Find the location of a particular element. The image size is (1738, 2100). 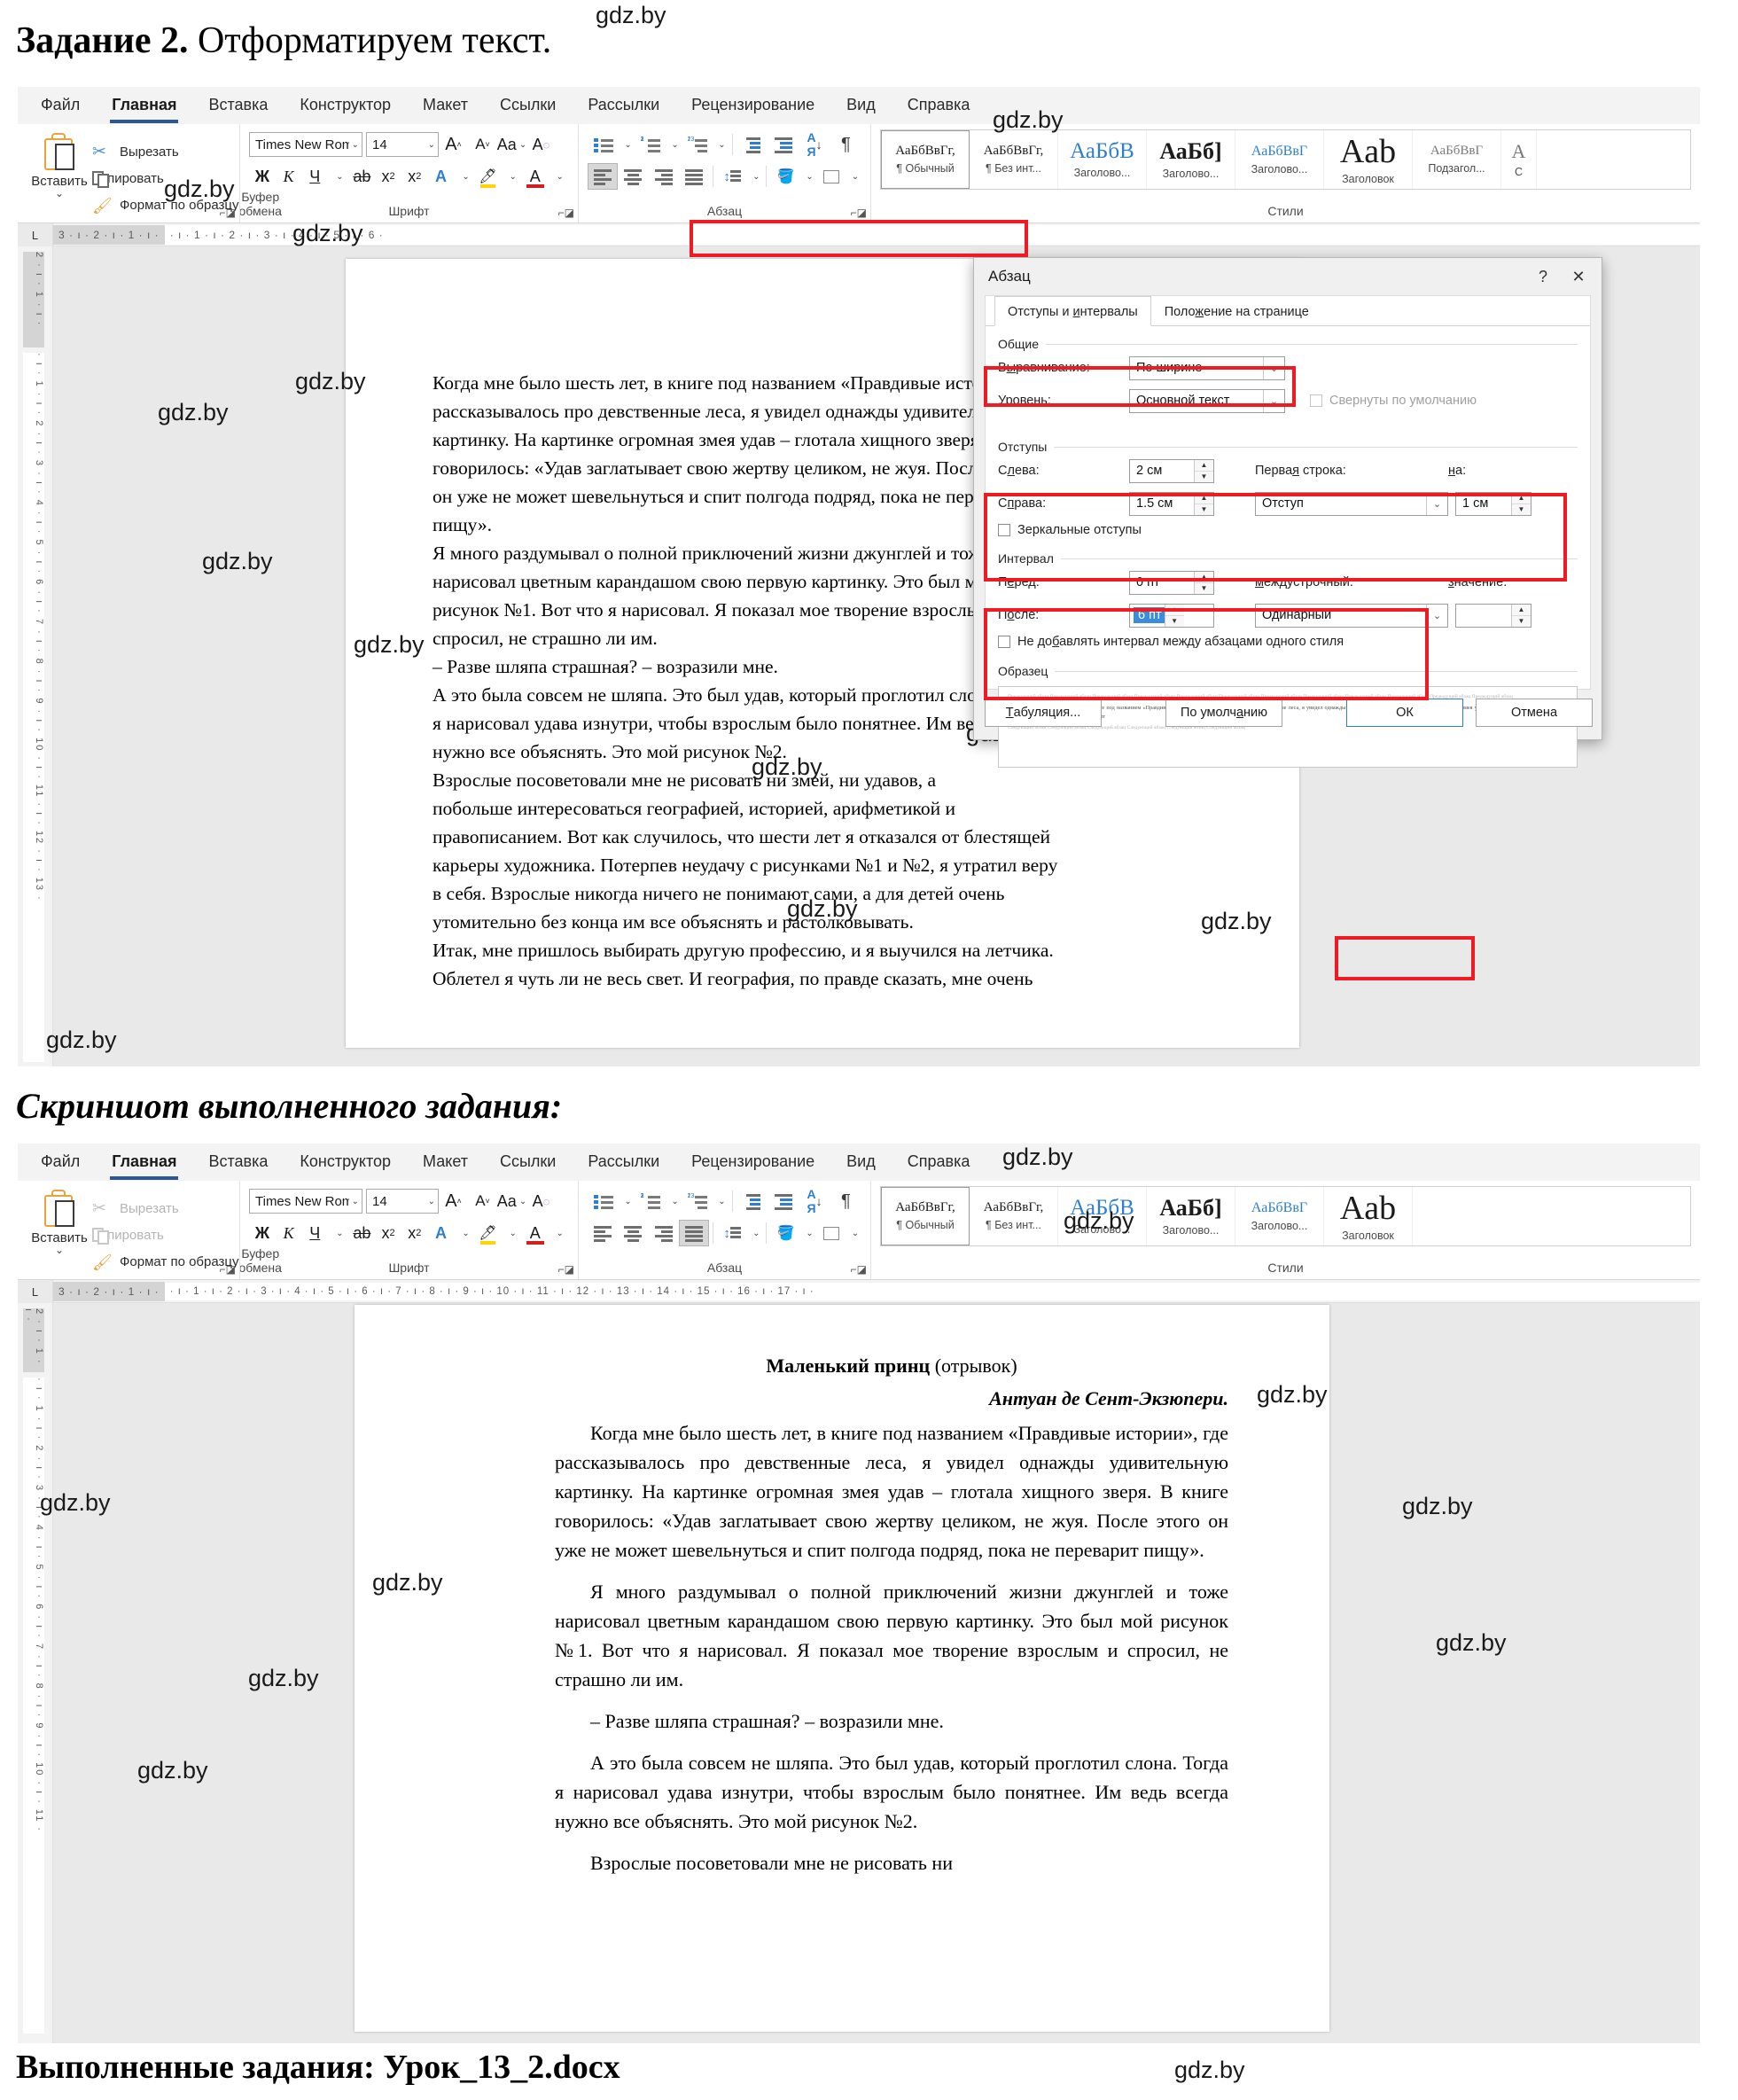

style-item-title-2: Аab Заголовок is located at coordinates (1368, 1216).